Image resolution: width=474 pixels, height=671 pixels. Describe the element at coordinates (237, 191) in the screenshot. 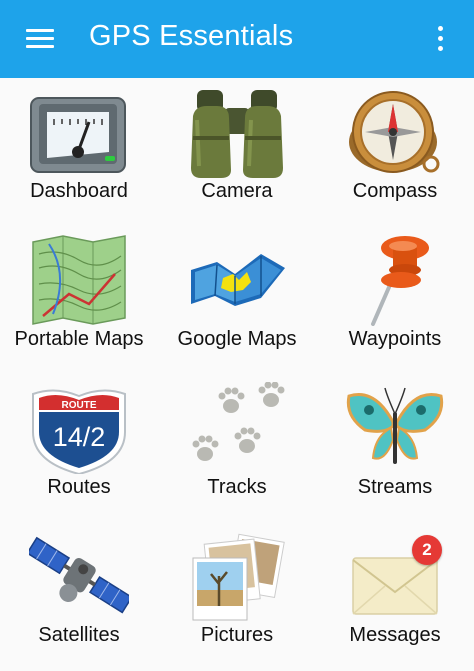

I see `tile-label: Camera` at that location.